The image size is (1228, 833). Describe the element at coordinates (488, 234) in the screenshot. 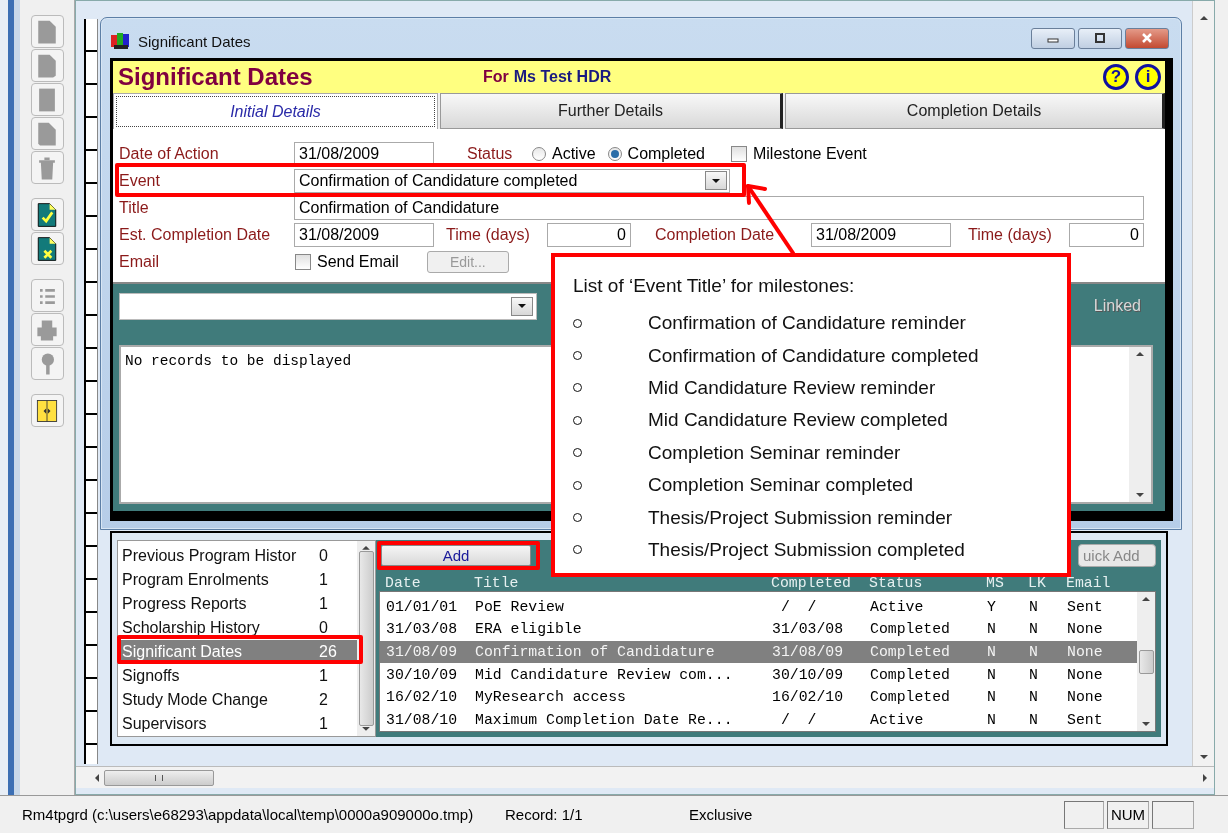

I see `field-label: Time (days)` at that location.